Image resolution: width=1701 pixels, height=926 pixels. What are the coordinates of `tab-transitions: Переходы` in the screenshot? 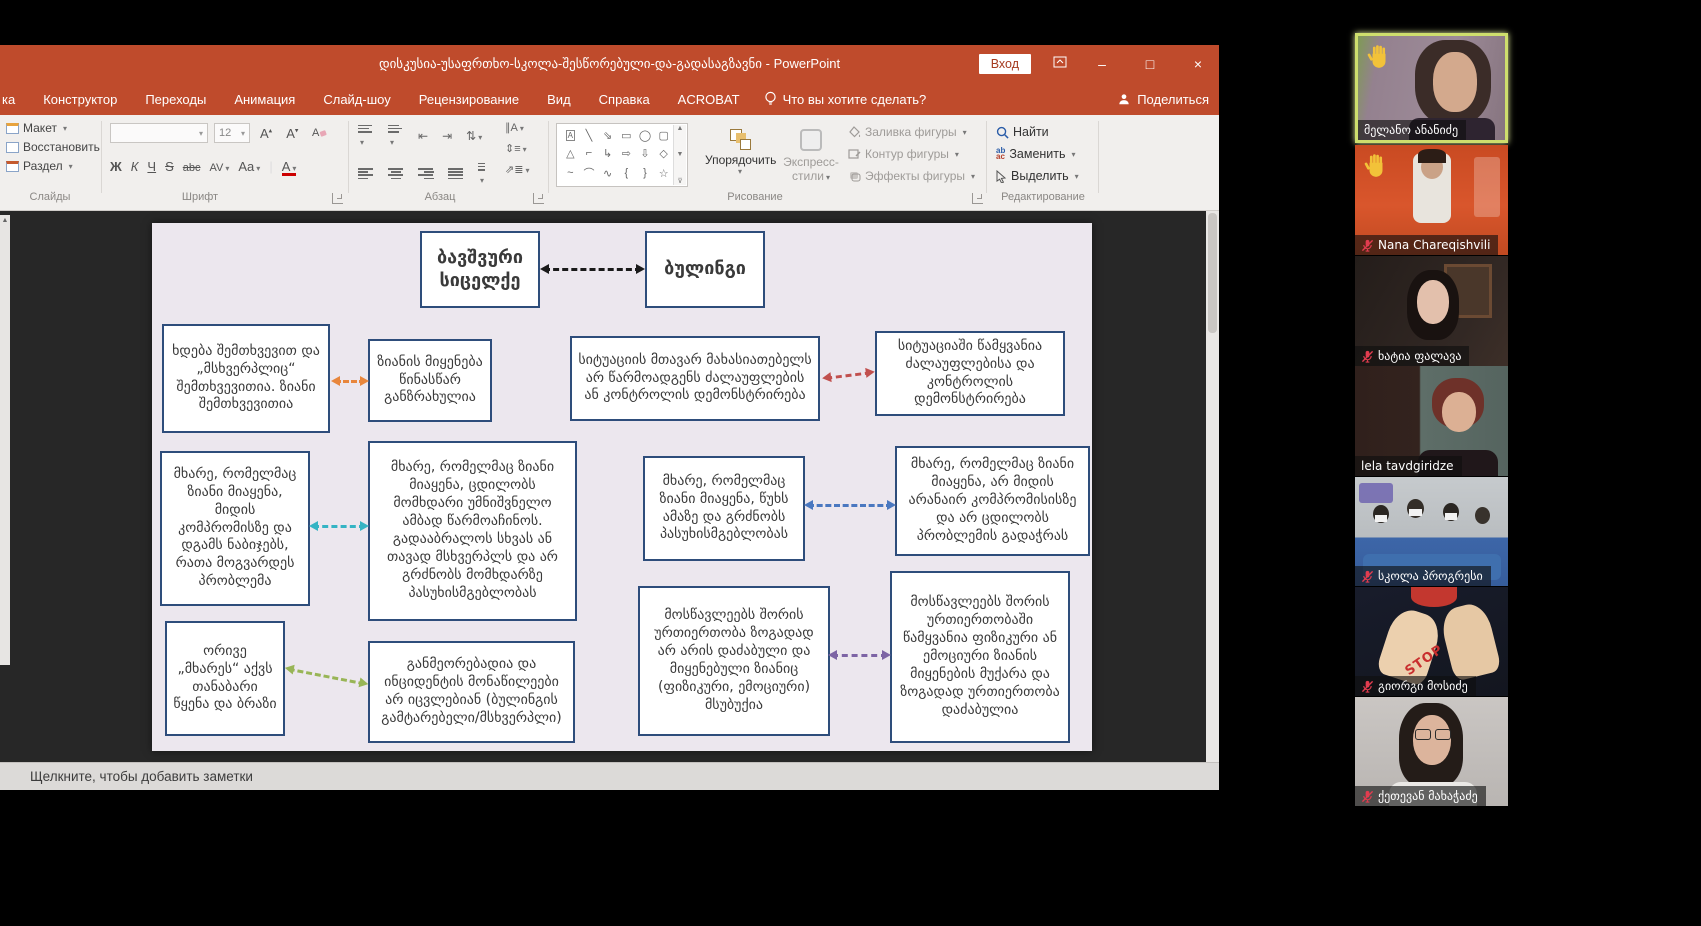 It's located at (175, 99).